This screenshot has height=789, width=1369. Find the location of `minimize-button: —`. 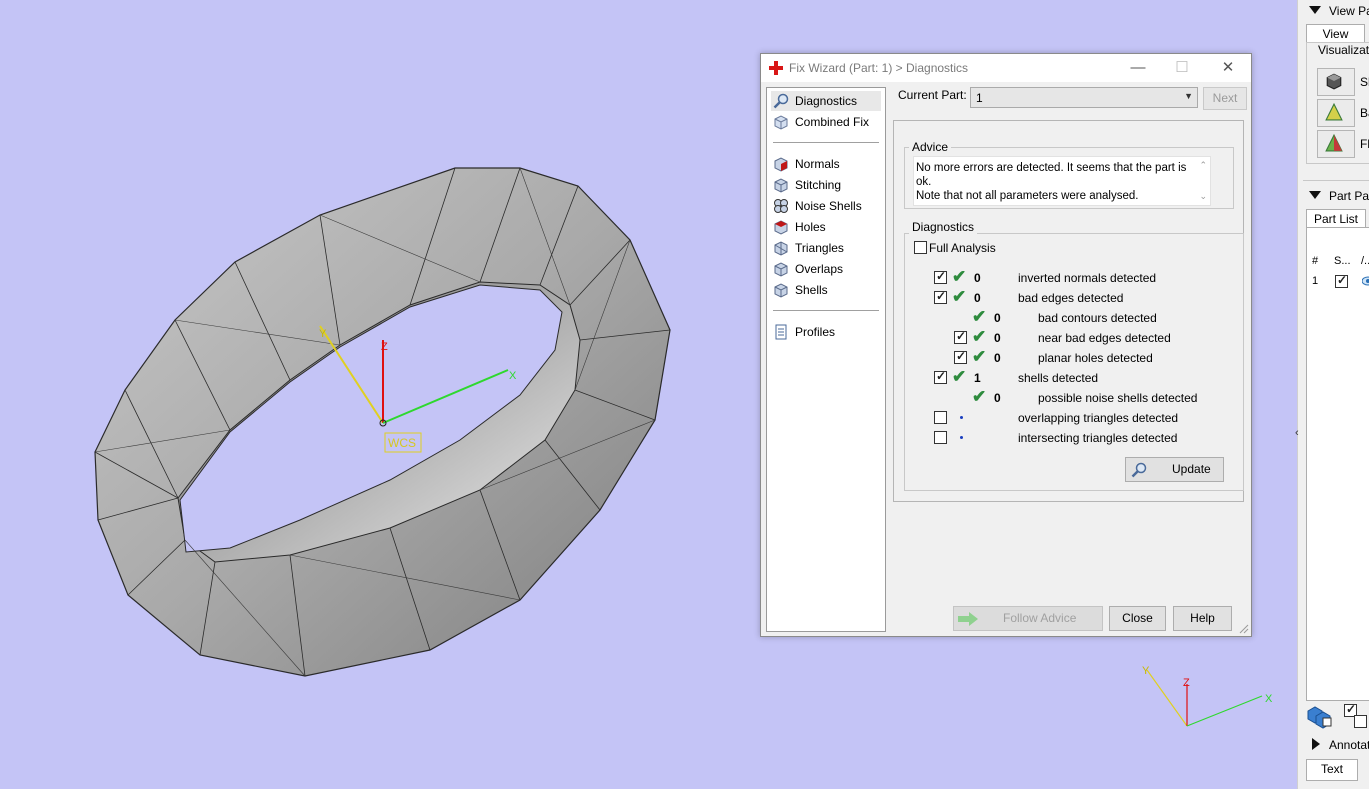

minimize-button: — is located at coordinates (1138, 68).